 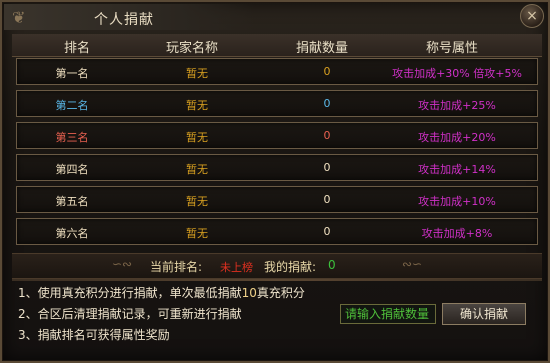 I want to click on note-1-number: 10, so click(x=249, y=293).